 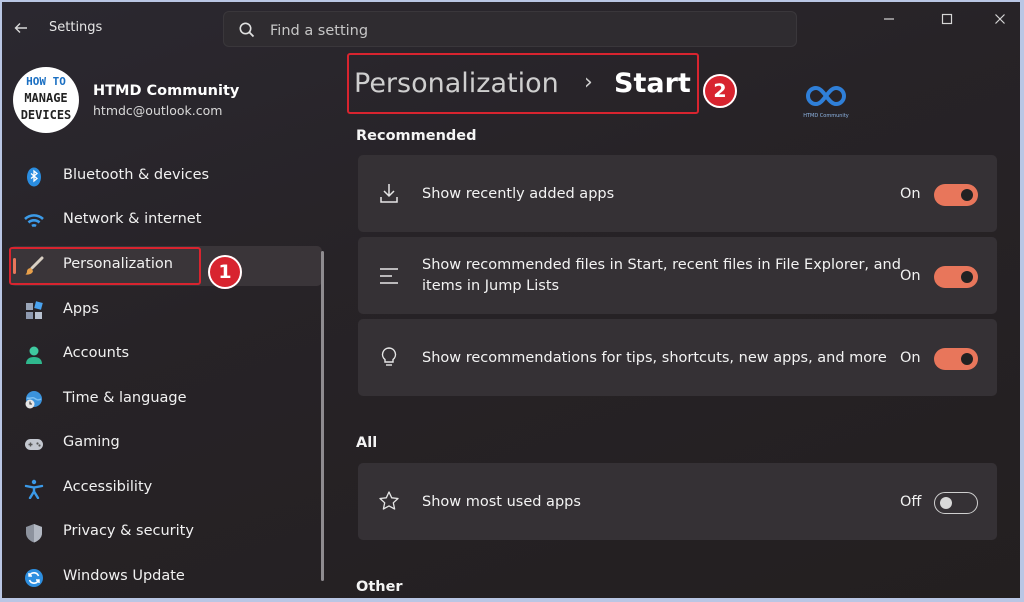 What do you see at coordinates (416, 136) in the screenshot?
I see `section-title-recommended: Recommended` at bounding box center [416, 136].